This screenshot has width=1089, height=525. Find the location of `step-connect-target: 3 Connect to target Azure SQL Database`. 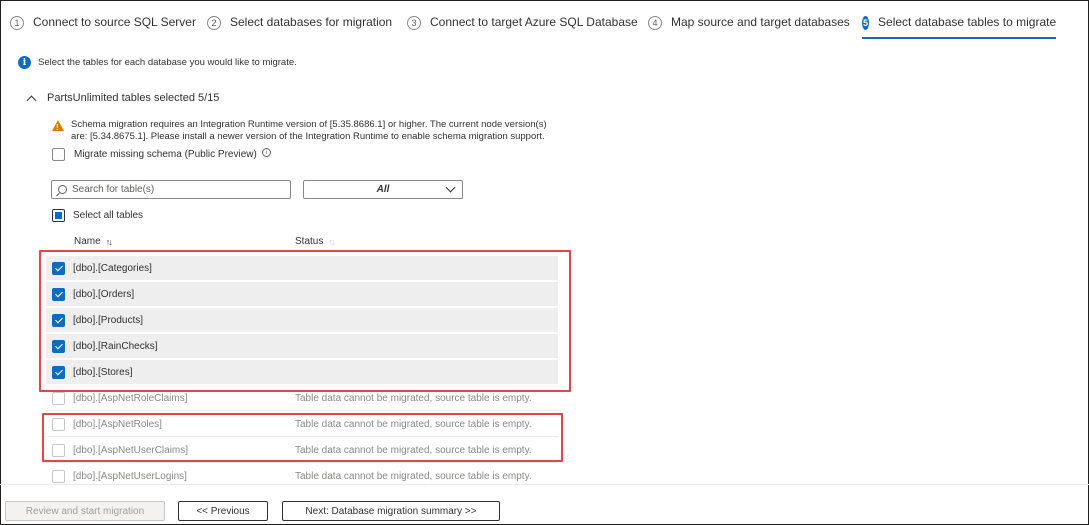

step-connect-target: 3 Connect to target Azure SQL Database is located at coordinates (522, 27).